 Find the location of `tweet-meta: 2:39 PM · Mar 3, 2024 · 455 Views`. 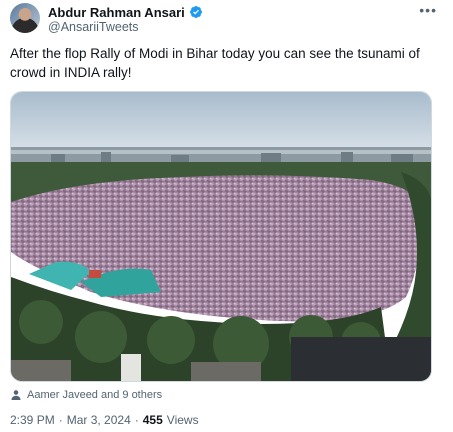

tweet-meta: 2:39 PM · Mar 3, 2024 · 455 Views is located at coordinates (104, 420).